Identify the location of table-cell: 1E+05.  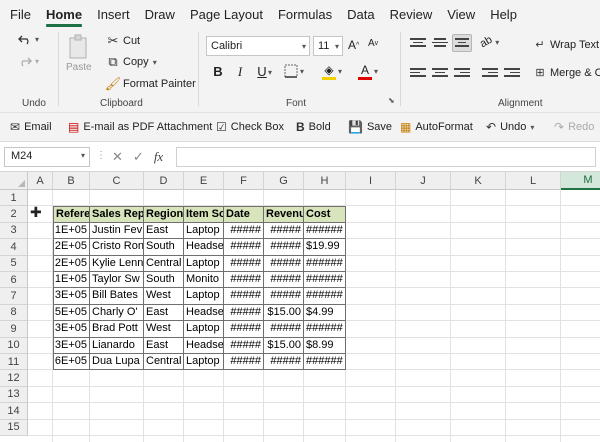
(71, 231).